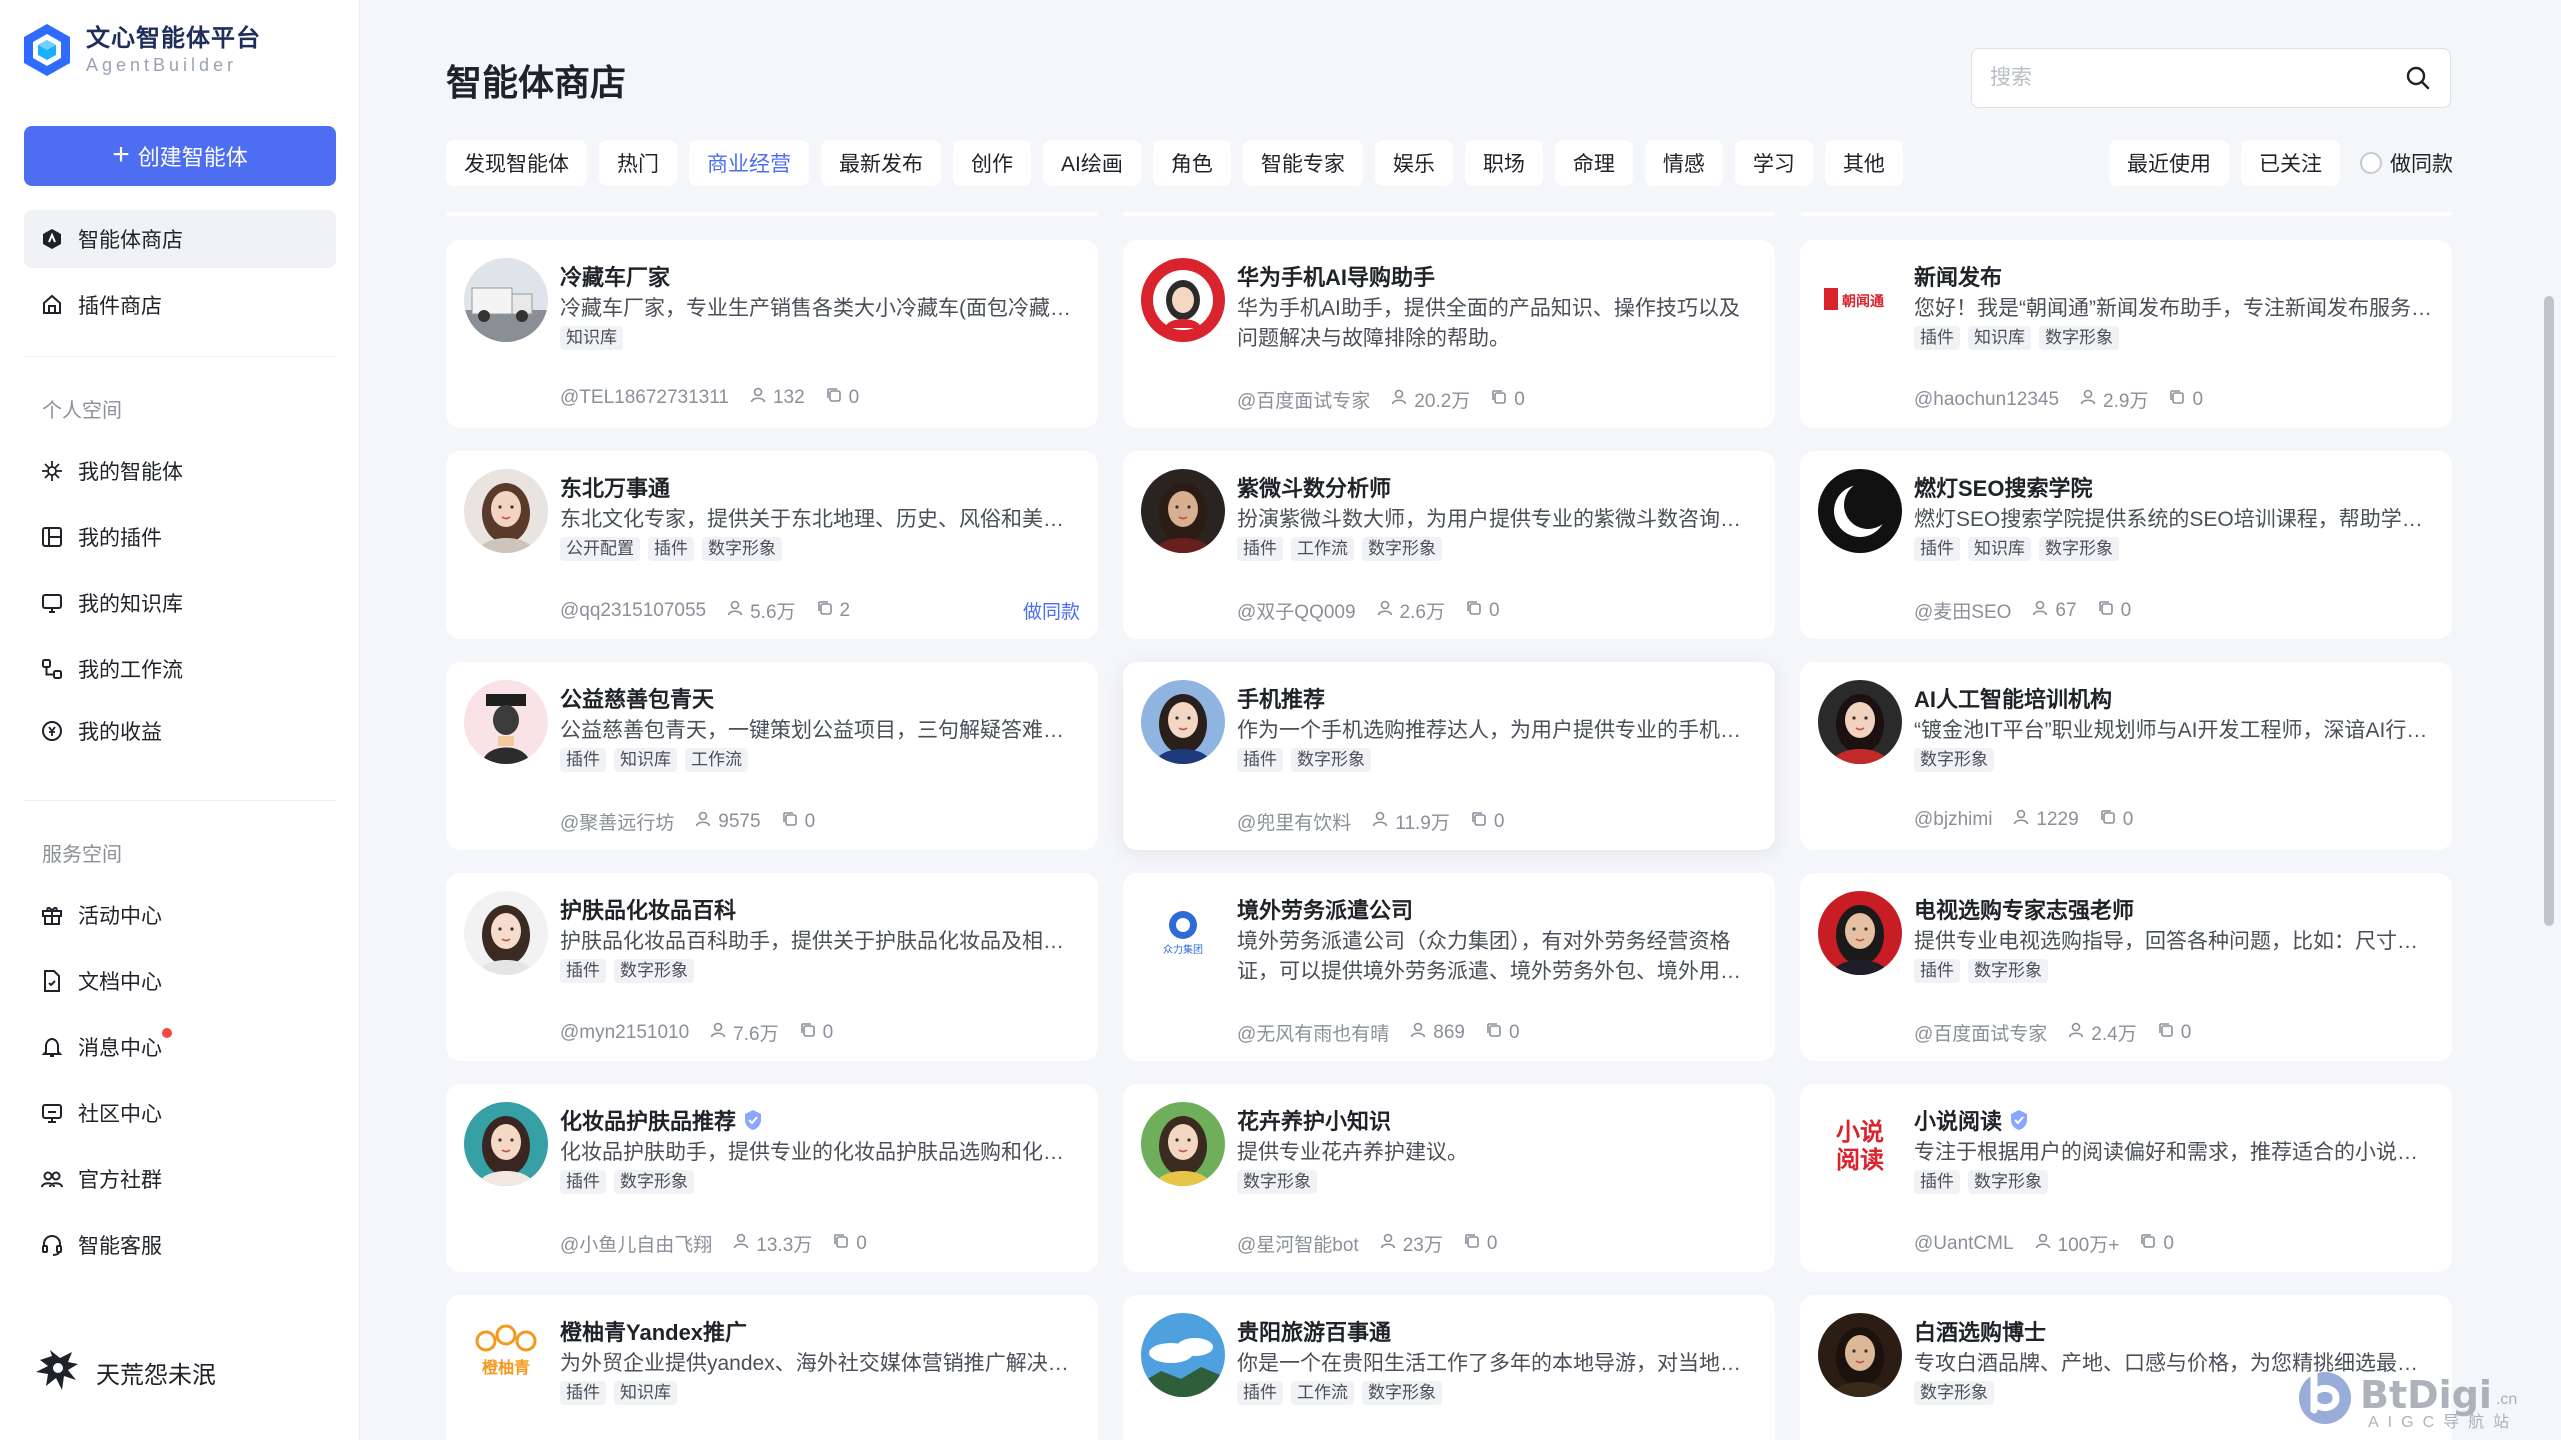 The height and width of the screenshot is (1440, 2561). Describe the element at coordinates (1281, 699) in the screenshot. I see `agent-name: 手机推荐` at that location.